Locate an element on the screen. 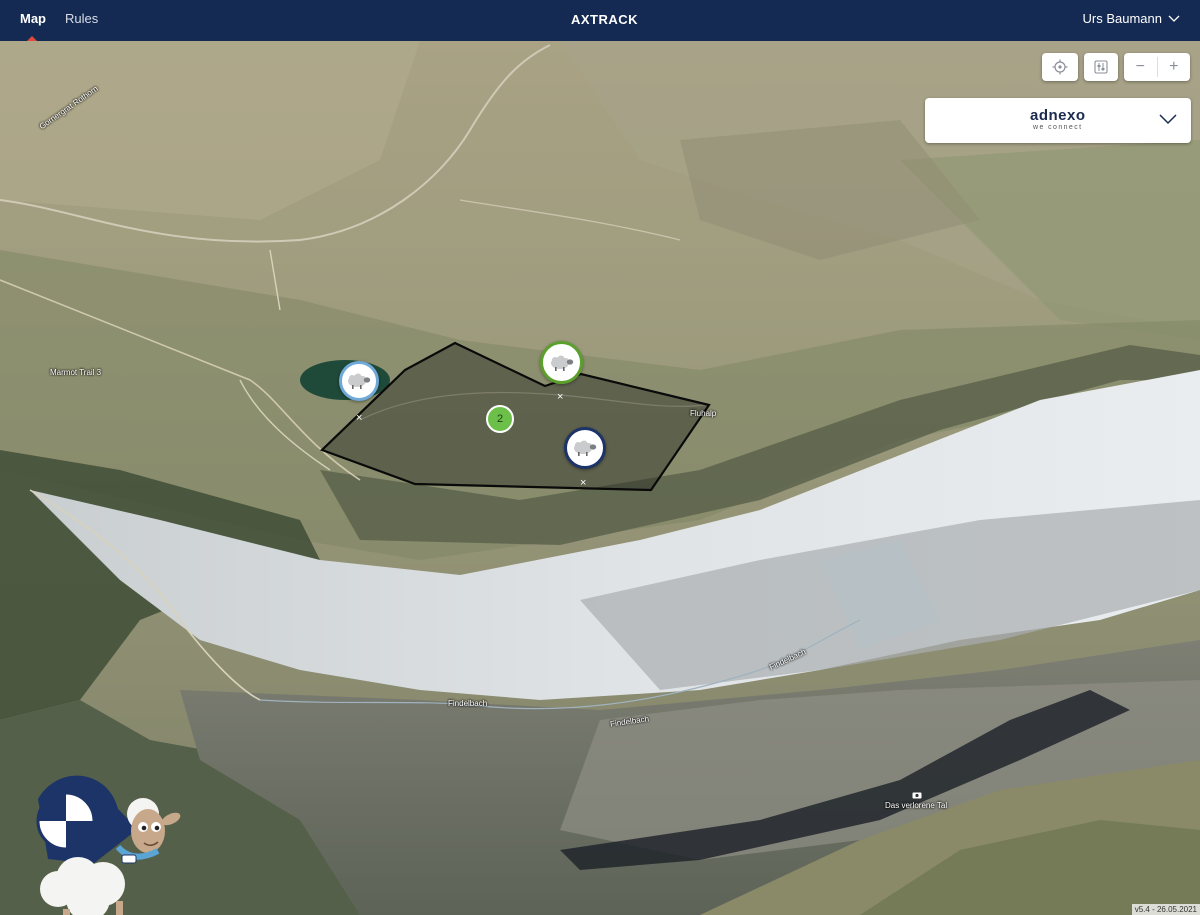 This screenshot has width=1200, height=915. locate-button is located at coordinates (1060, 67).